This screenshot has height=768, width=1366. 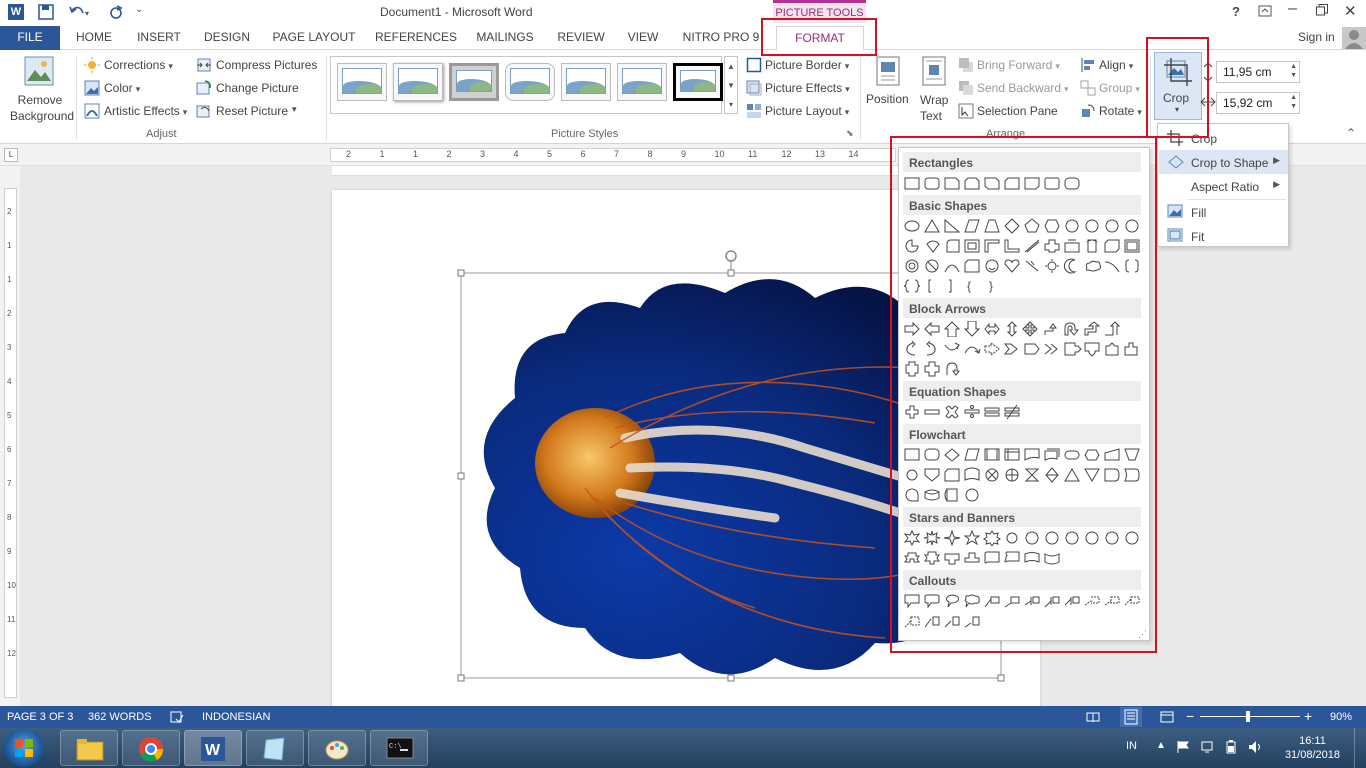 What do you see at coordinates (251, 88) in the screenshot?
I see `change-picture-button: Change Picture` at bounding box center [251, 88].